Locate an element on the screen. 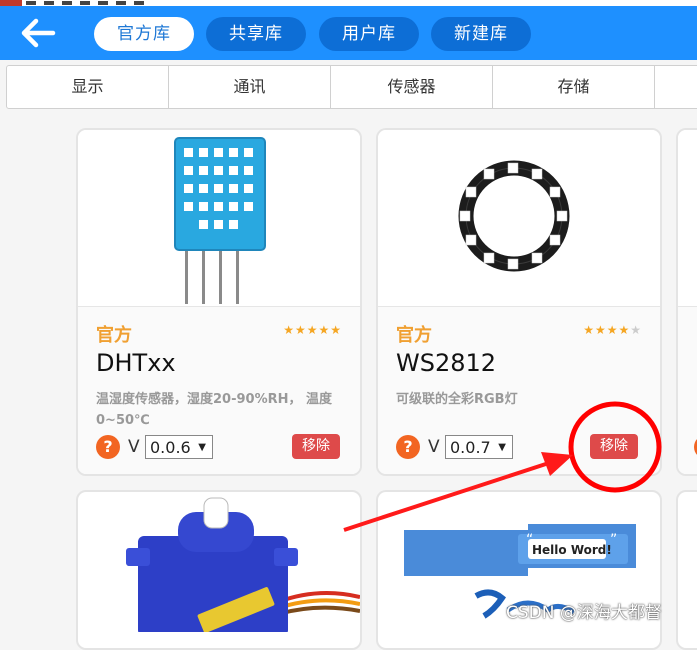  library-card-servo is located at coordinates (219, 570).